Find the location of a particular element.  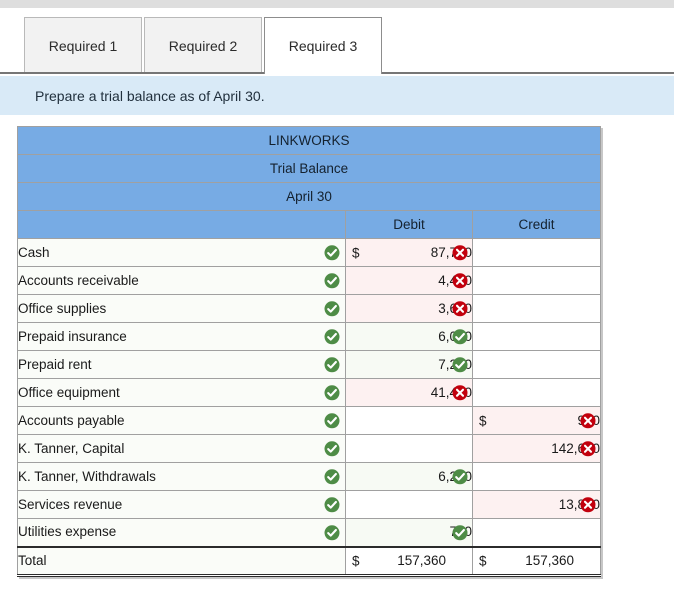

account-name-label: Utilities expense is located at coordinates (67, 532).